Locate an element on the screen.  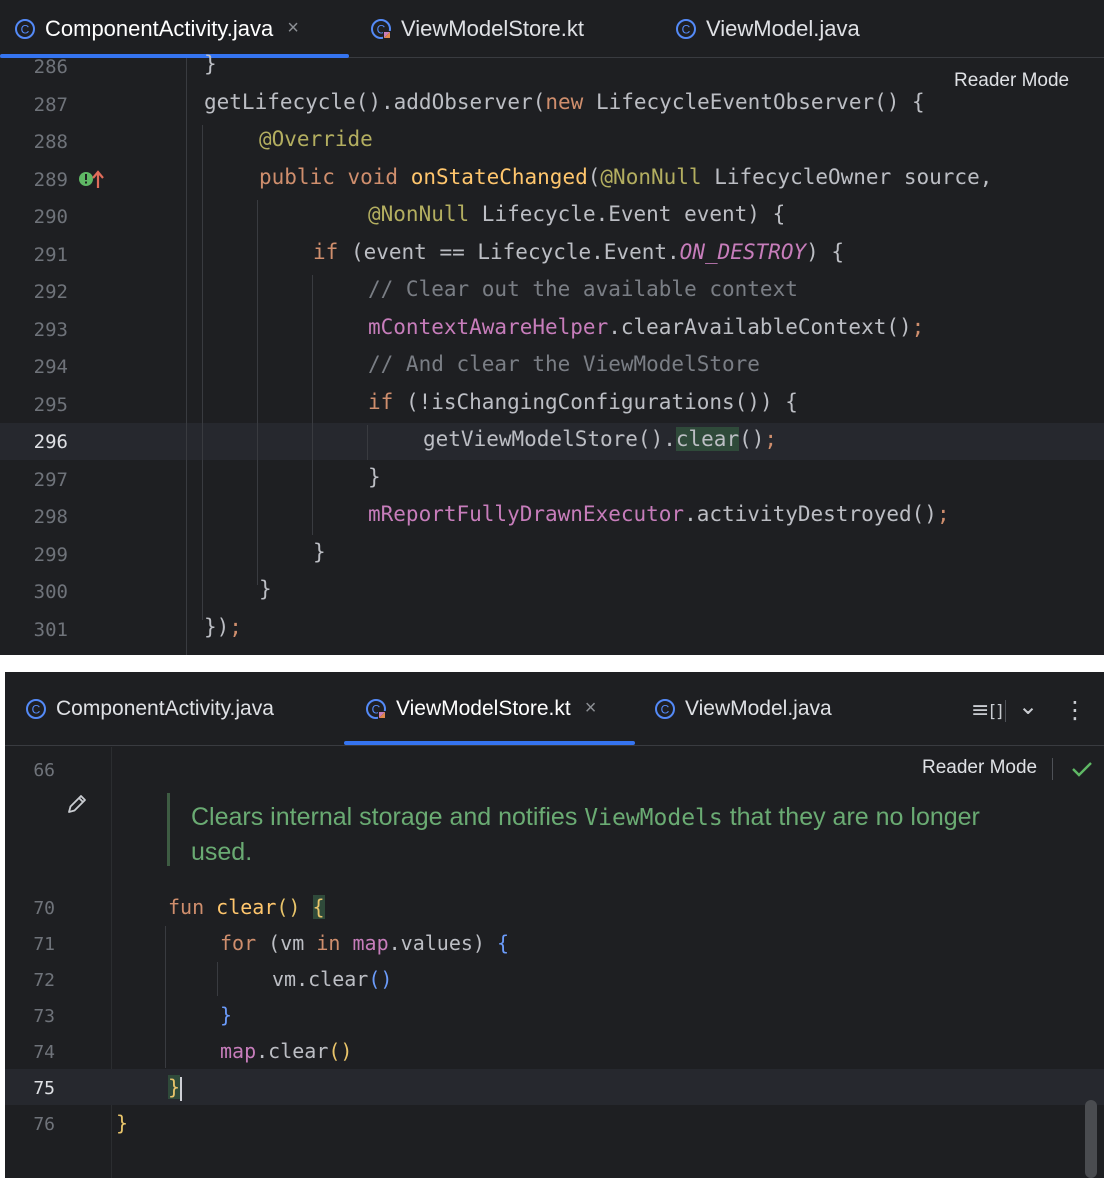
code-line: for (vm in map.values) { is located at coordinates (365, 943).